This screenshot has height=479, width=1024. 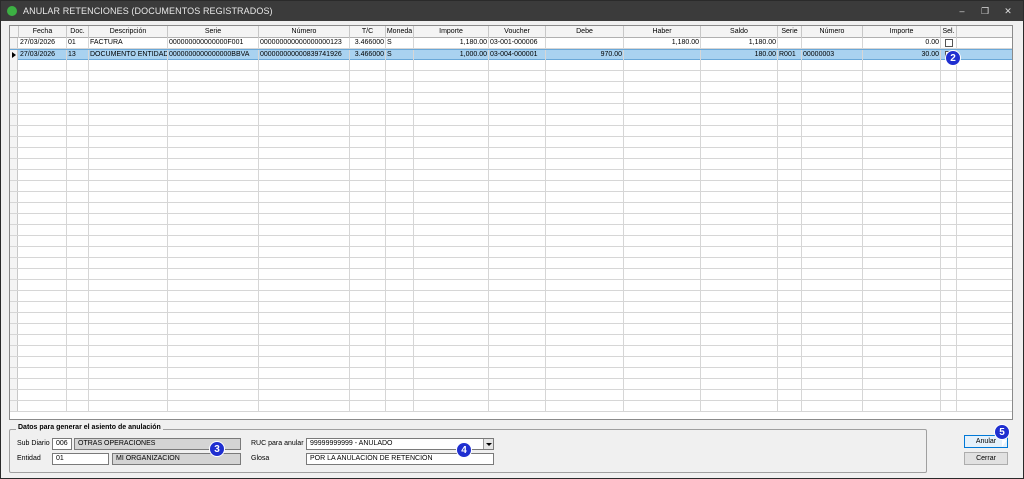 I want to click on cell-importe2: 0.00, so click(x=902, y=43).